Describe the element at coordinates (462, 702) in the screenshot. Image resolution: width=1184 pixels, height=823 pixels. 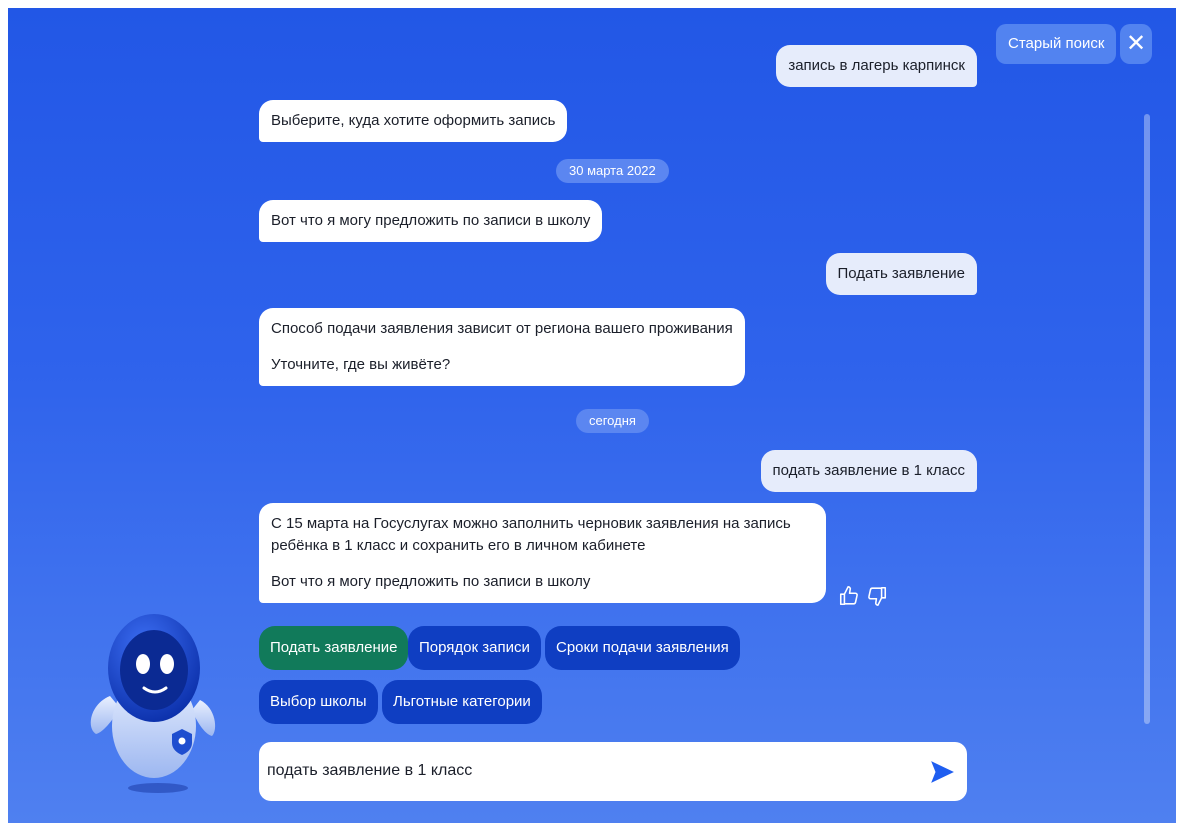
I see `chip-benefit-categories: Льготные категории` at that location.